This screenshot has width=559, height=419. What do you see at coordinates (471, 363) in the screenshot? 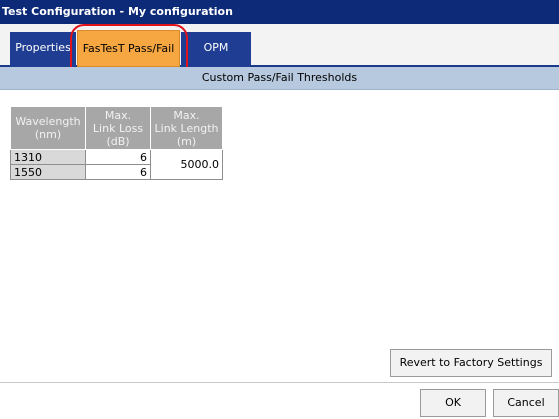
I see `revert-to-factory-settings-button: Revert to Factory Settings` at bounding box center [471, 363].